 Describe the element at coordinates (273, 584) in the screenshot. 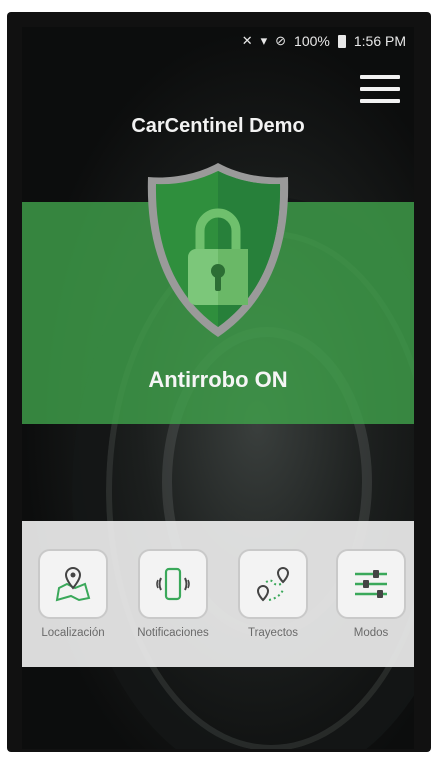

I see `route-icon` at that location.